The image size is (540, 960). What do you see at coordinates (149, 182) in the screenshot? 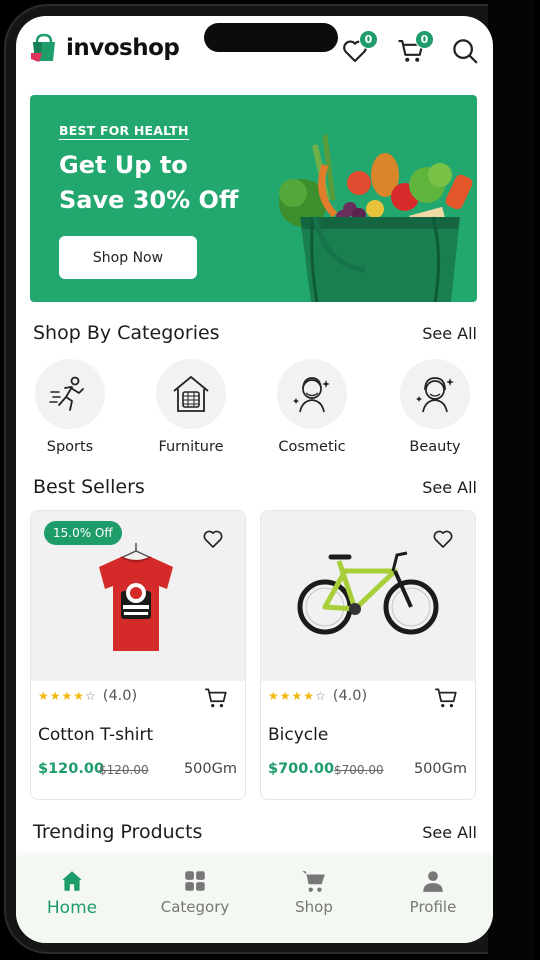
I see `banner-title: Get Up to Save 30% Off` at bounding box center [149, 182].